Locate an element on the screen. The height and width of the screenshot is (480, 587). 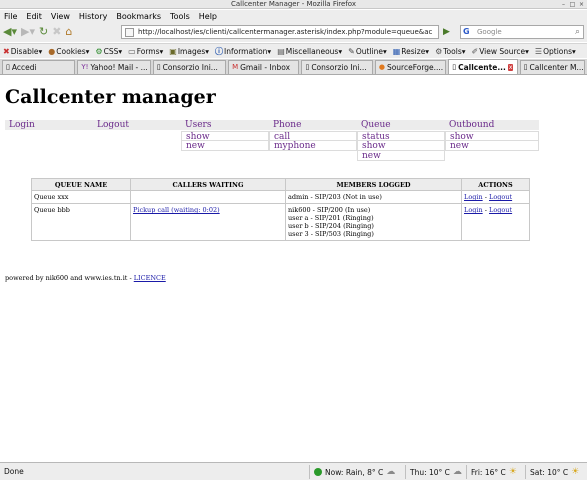
cloud-icon: ☁ is located at coordinates (457, 472).